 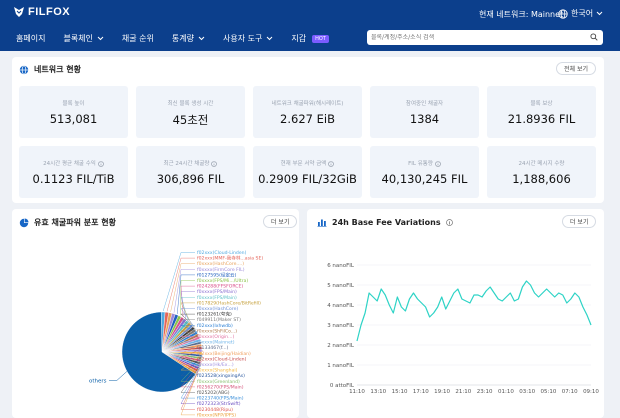 I want to click on stat-value: 0.2909 FIL/32GiB, so click(x=307, y=179).